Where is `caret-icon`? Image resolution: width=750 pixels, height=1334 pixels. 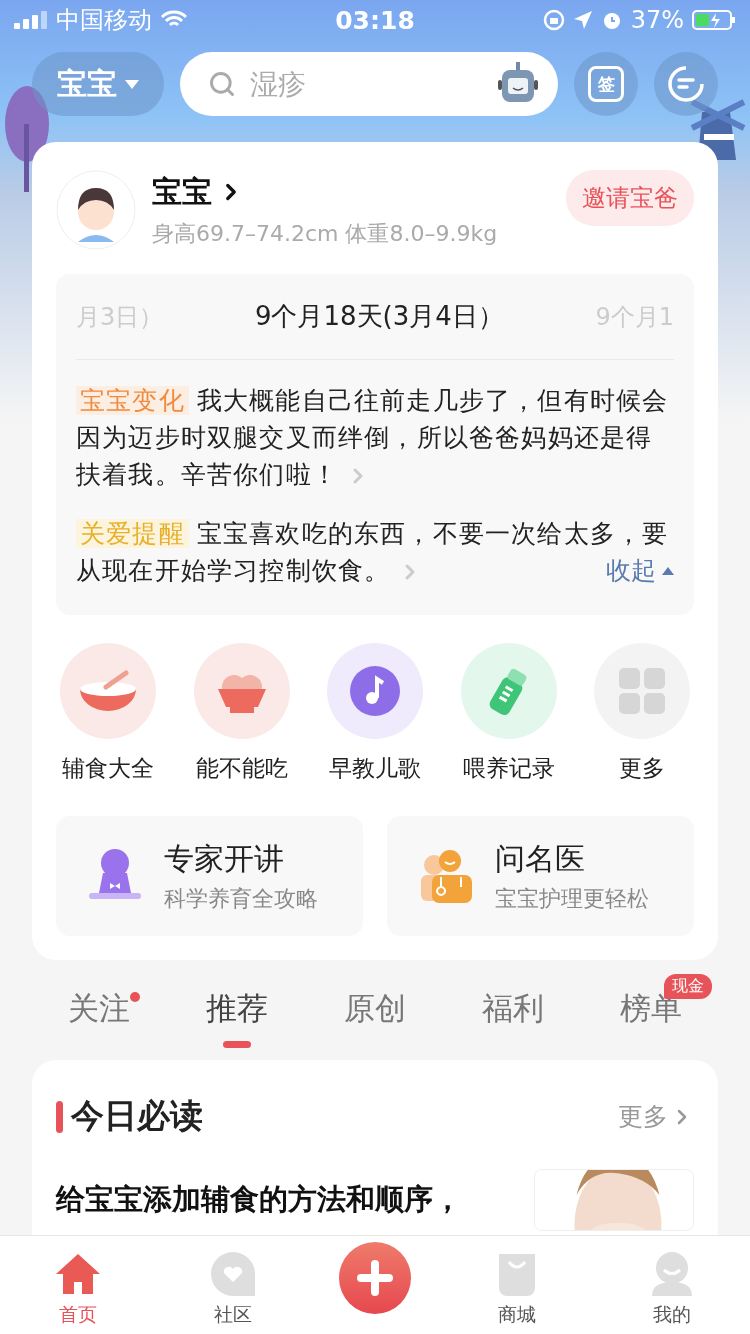 caret-icon is located at coordinates (132, 84).